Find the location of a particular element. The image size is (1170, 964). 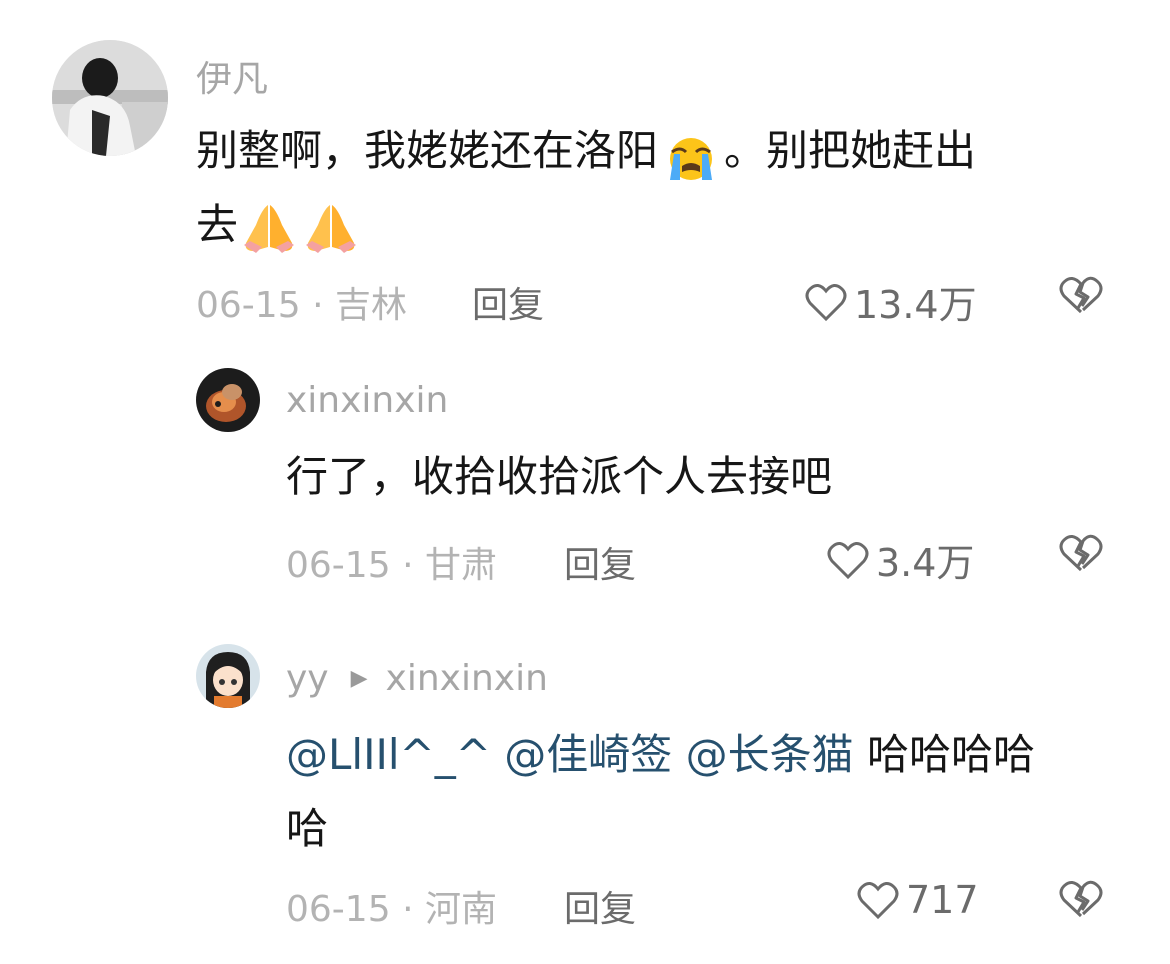

comment-text-line: 别整啊，我姥姥还在洛阳 is located at coordinates (427, 150).